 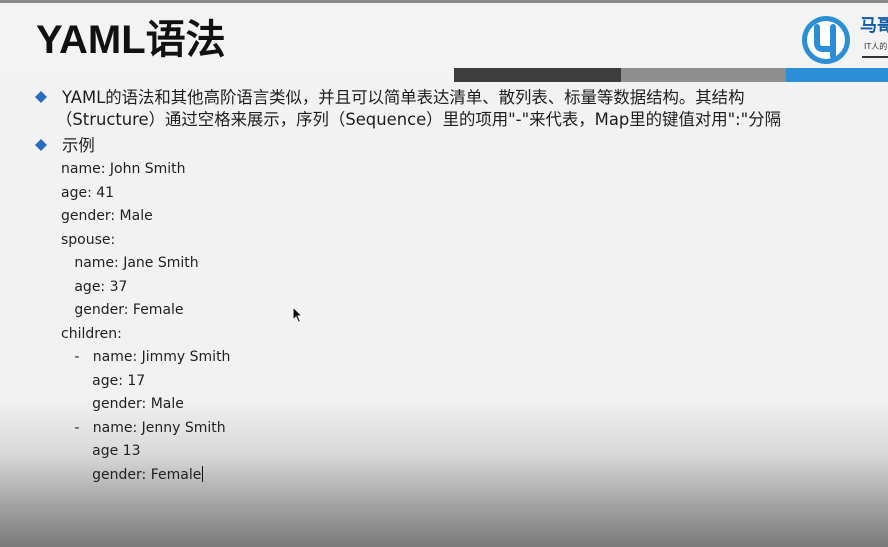 What do you see at coordinates (88, 192) in the screenshot?
I see `code-line: age: 41` at bounding box center [88, 192].